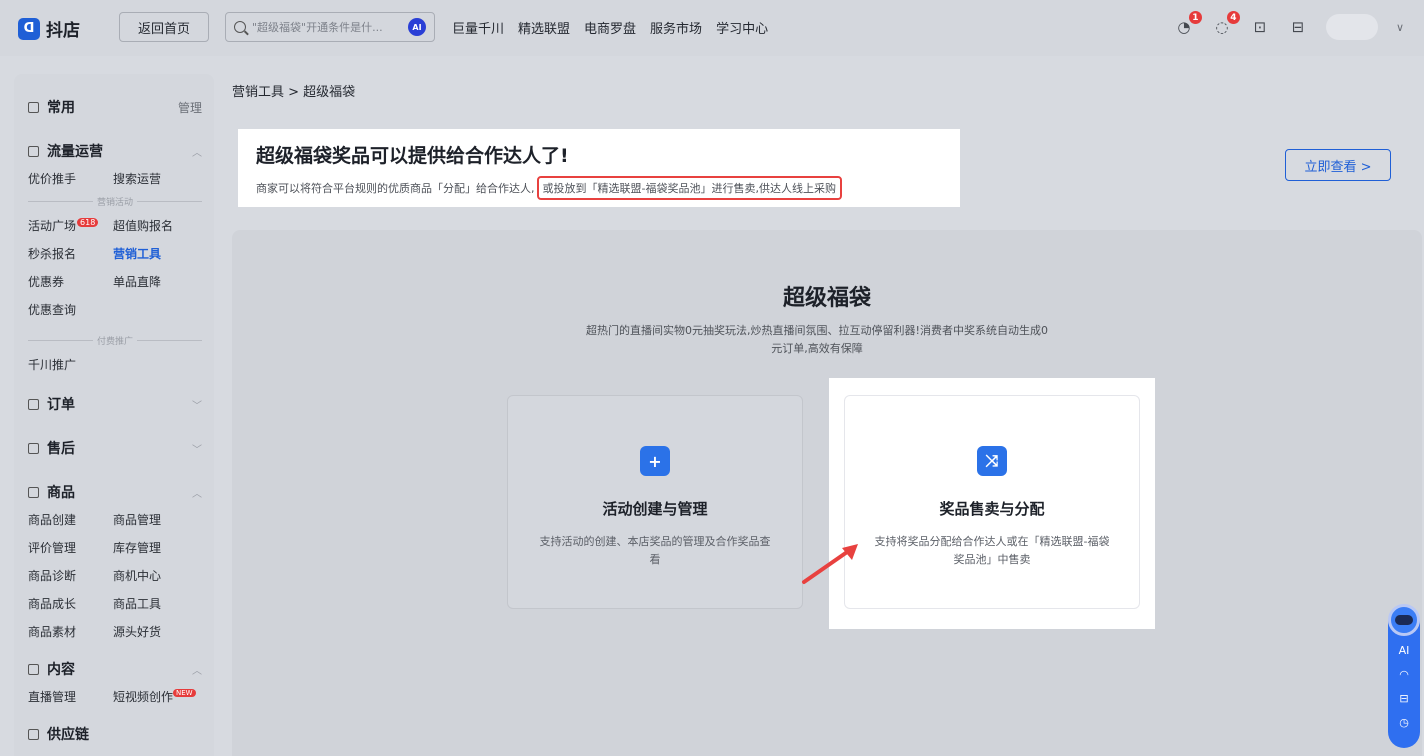  I want to click on sidebar-section-traffic: 流量运营 ︿, so click(115, 151).